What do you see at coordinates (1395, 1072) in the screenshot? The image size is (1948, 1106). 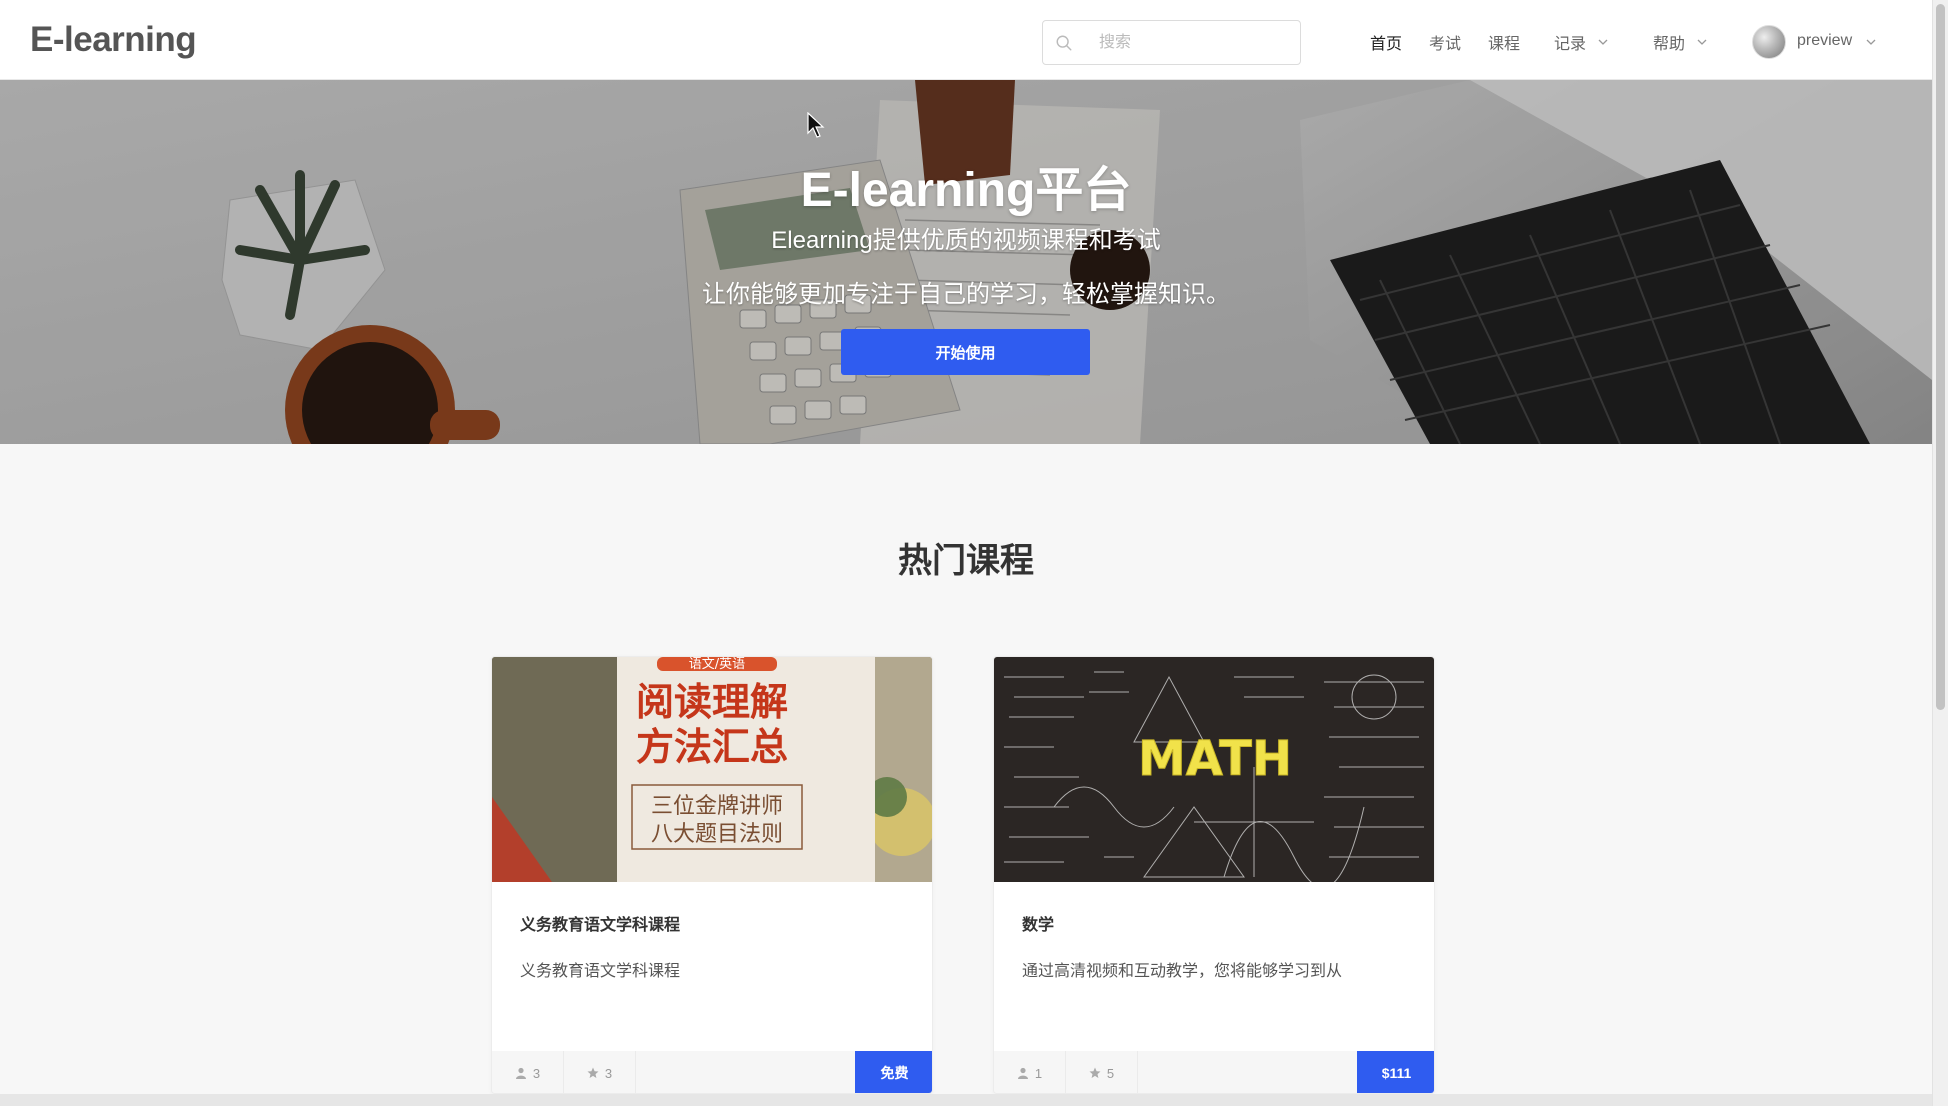 I see `price-badge: $111` at bounding box center [1395, 1072].